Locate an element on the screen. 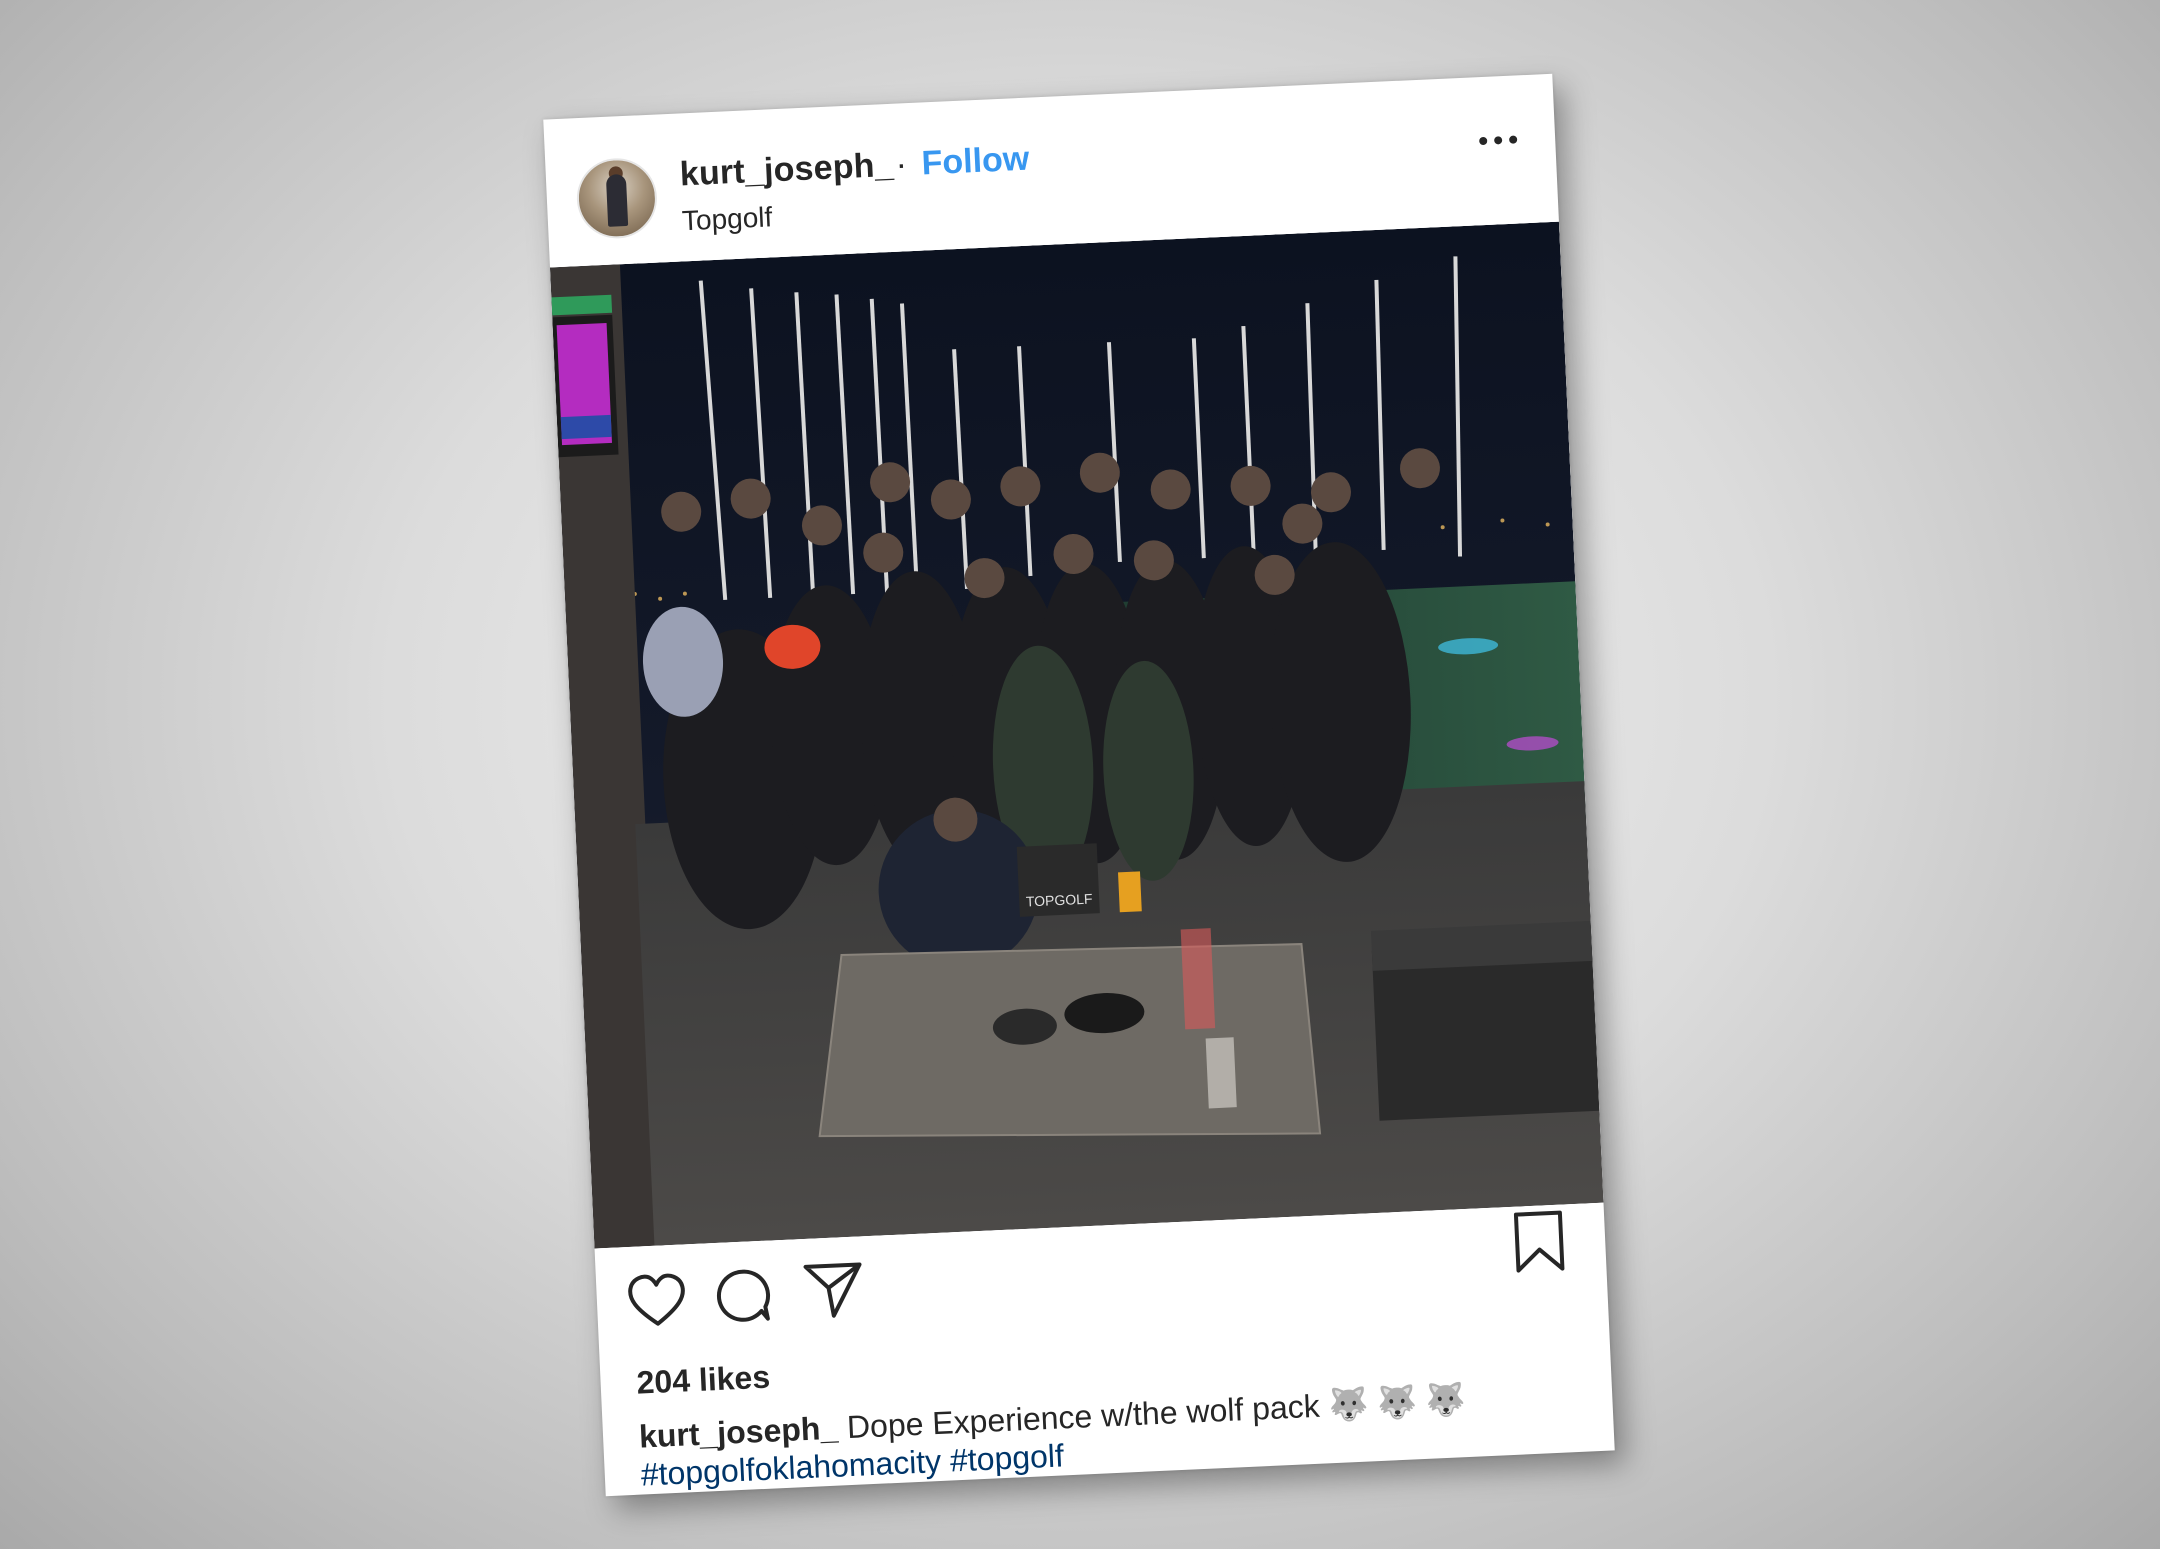 This screenshot has height=1549, width=2160. post-username: kurt_joseph_ is located at coordinates (787, 170).